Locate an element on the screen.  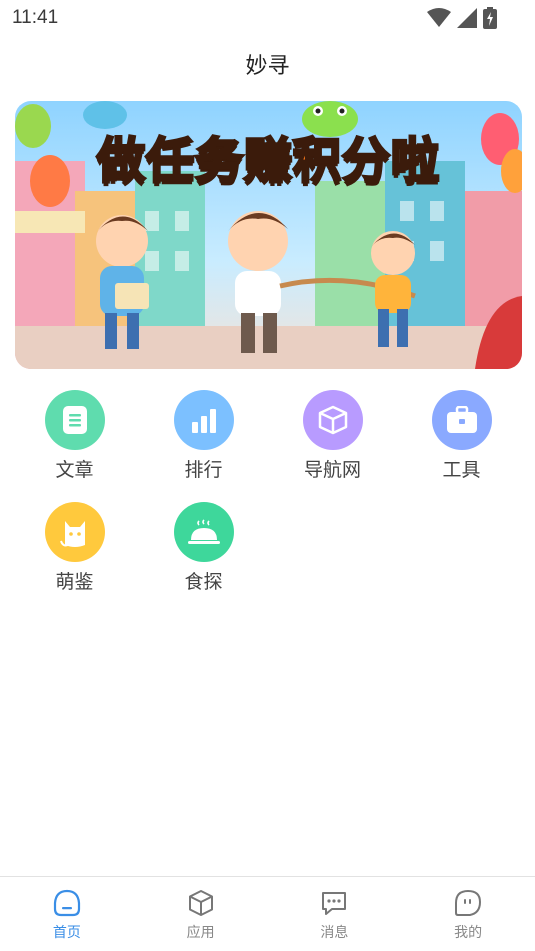
home-icon is located at coordinates (66, 903).